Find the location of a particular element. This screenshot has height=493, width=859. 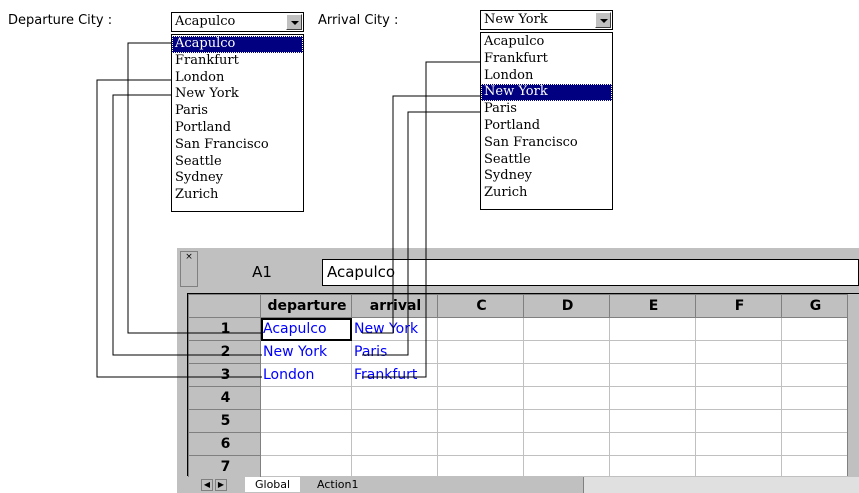

cell: Acapulco is located at coordinates (306, 329).